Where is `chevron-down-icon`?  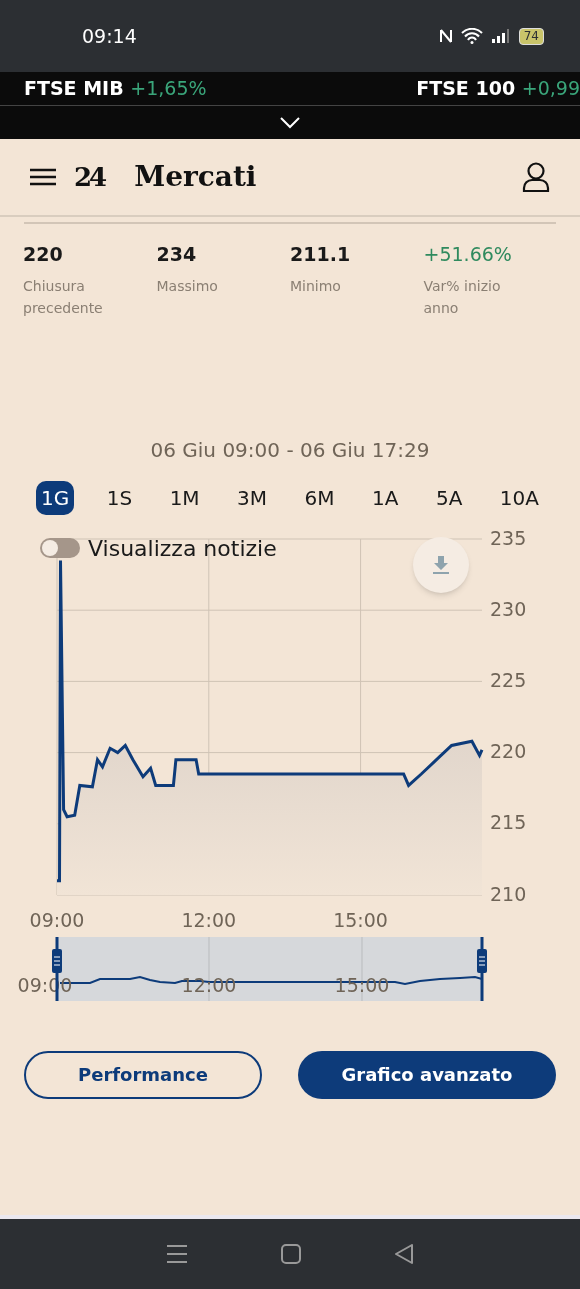 chevron-down-icon is located at coordinates (290, 122).